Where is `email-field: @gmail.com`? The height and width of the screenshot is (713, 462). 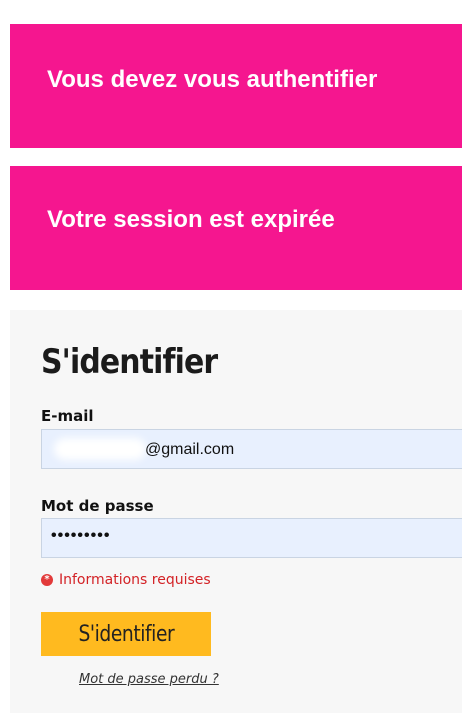 email-field: @gmail.com is located at coordinates (251, 449).